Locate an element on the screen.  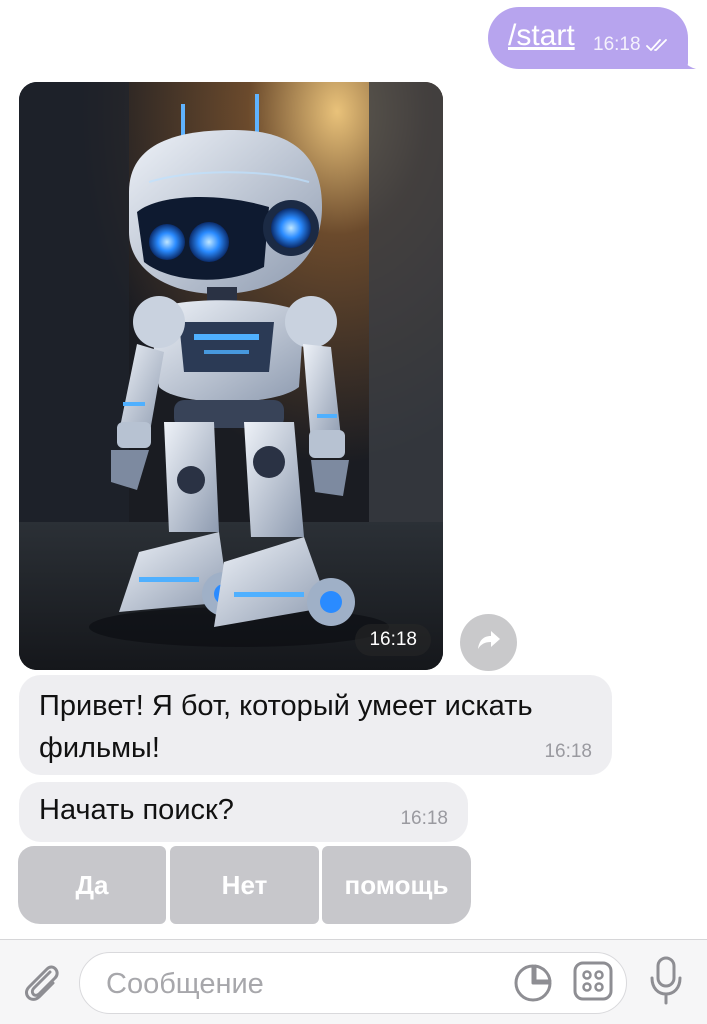
command-link: /start is located at coordinates (541, 36).